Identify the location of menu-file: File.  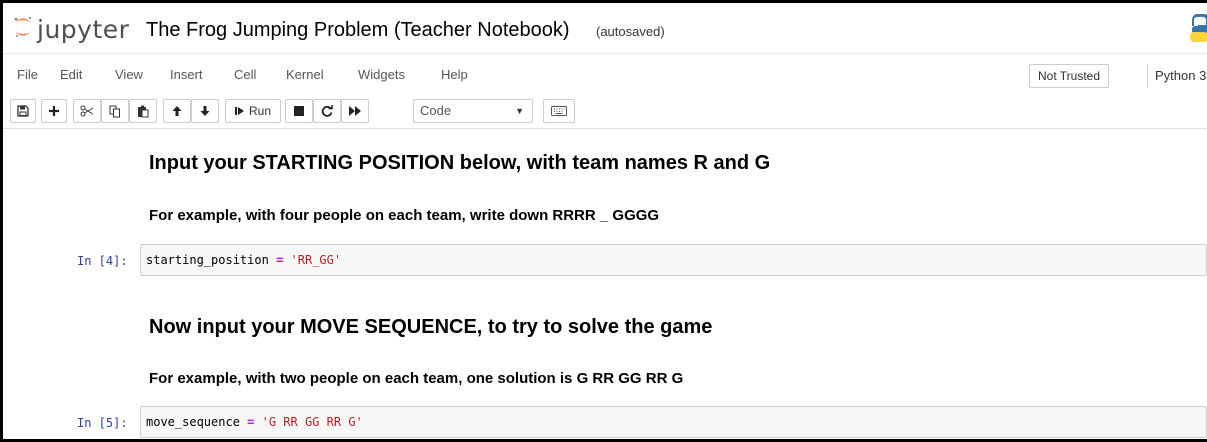
(27, 74).